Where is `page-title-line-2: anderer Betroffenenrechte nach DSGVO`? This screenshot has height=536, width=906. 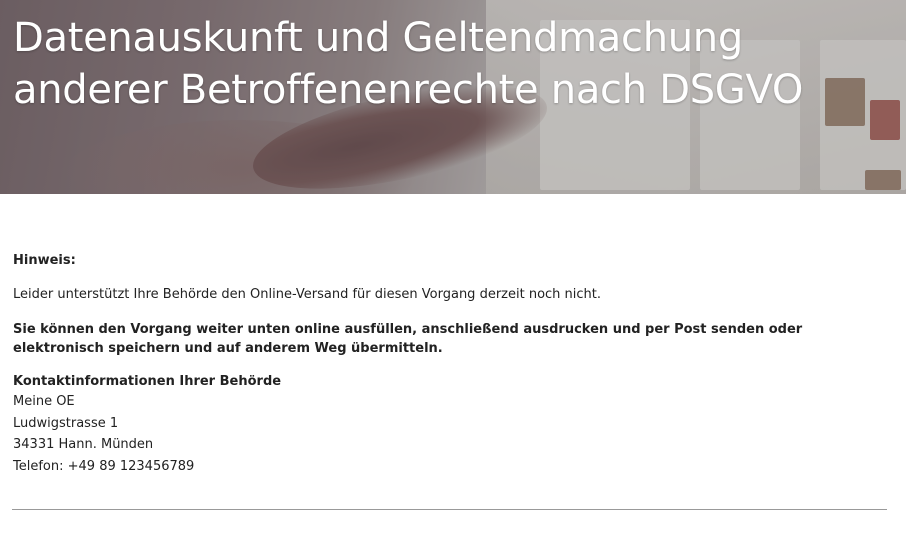
page-title-line-2: anderer Betroffenenrechte nach DSGVO is located at coordinates (408, 90).